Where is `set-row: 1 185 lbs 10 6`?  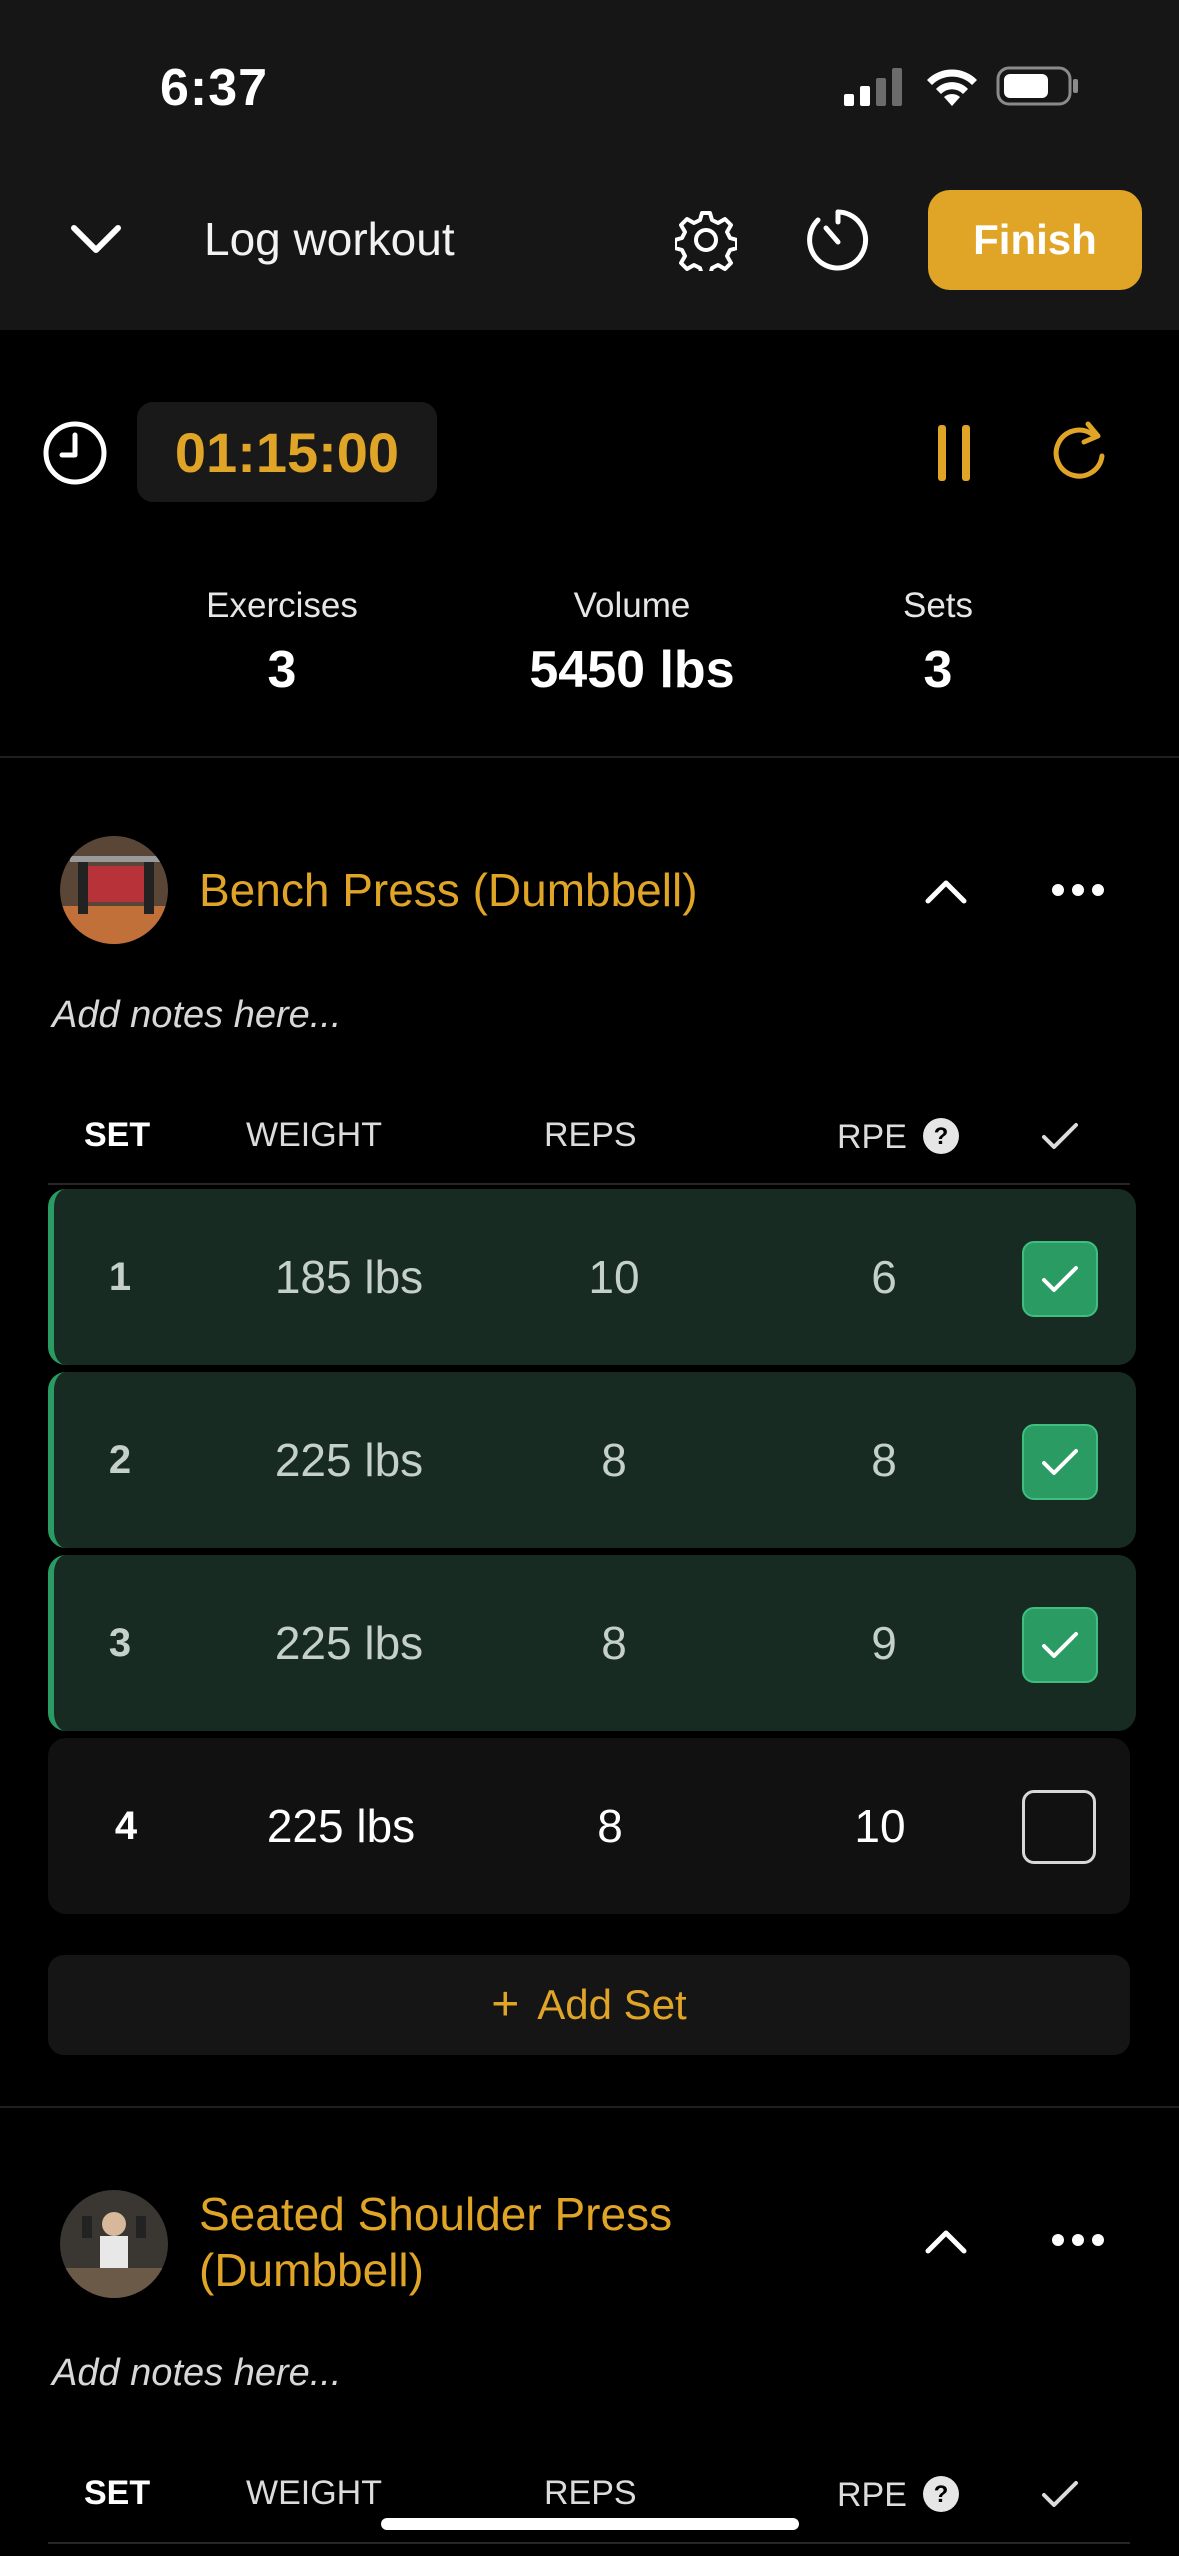 set-row: 1 185 lbs 10 6 is located at coordinates (592, 1277).